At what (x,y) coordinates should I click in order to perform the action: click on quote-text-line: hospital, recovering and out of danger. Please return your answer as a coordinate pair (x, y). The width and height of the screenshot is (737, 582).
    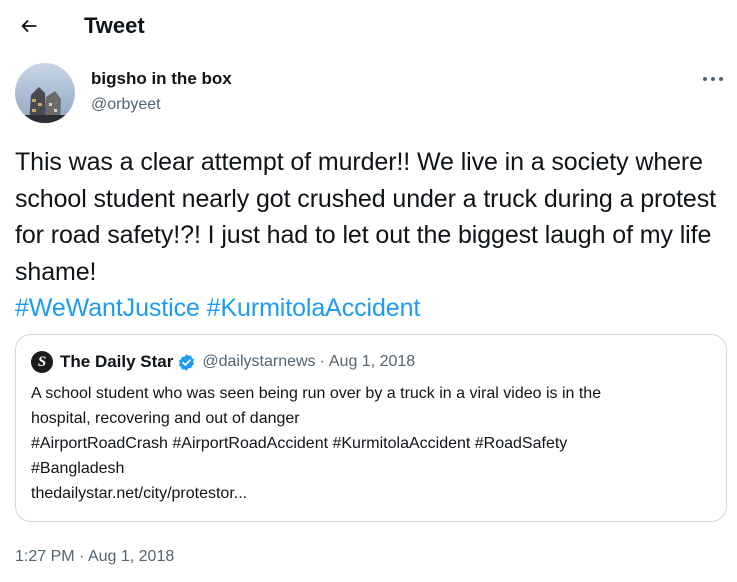
    Looking at the image, I should click on (165, 418).